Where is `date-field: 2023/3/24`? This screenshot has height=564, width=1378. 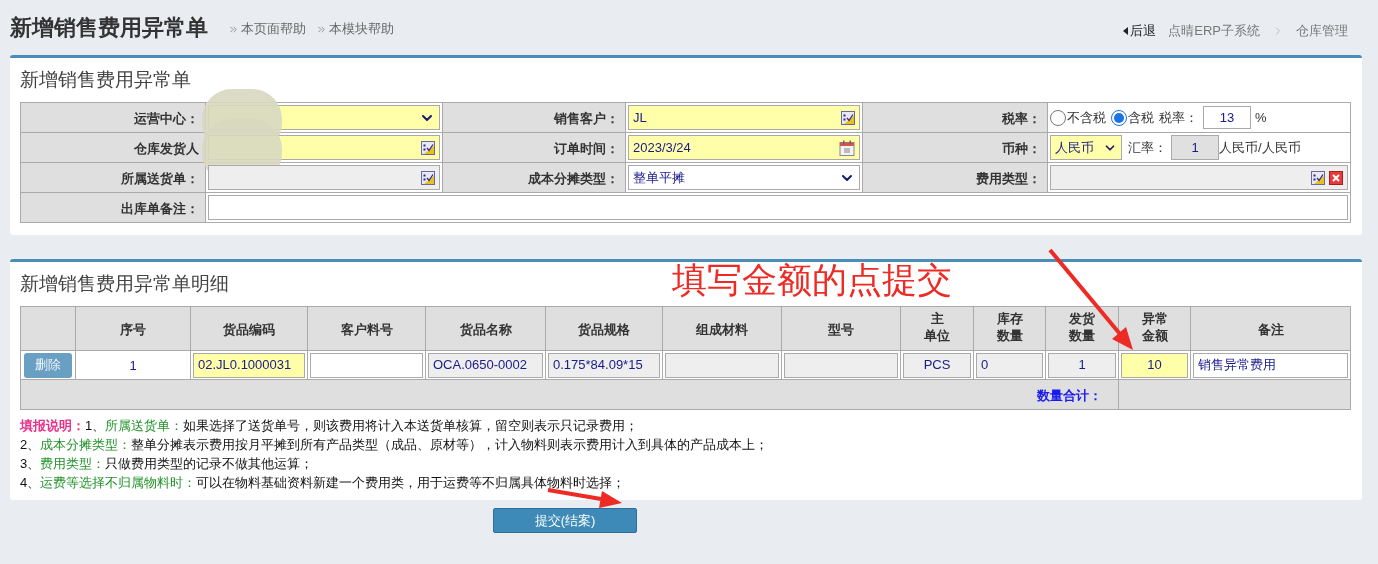
date-field: 2023/3/24 is located at coordinates (744, 147).